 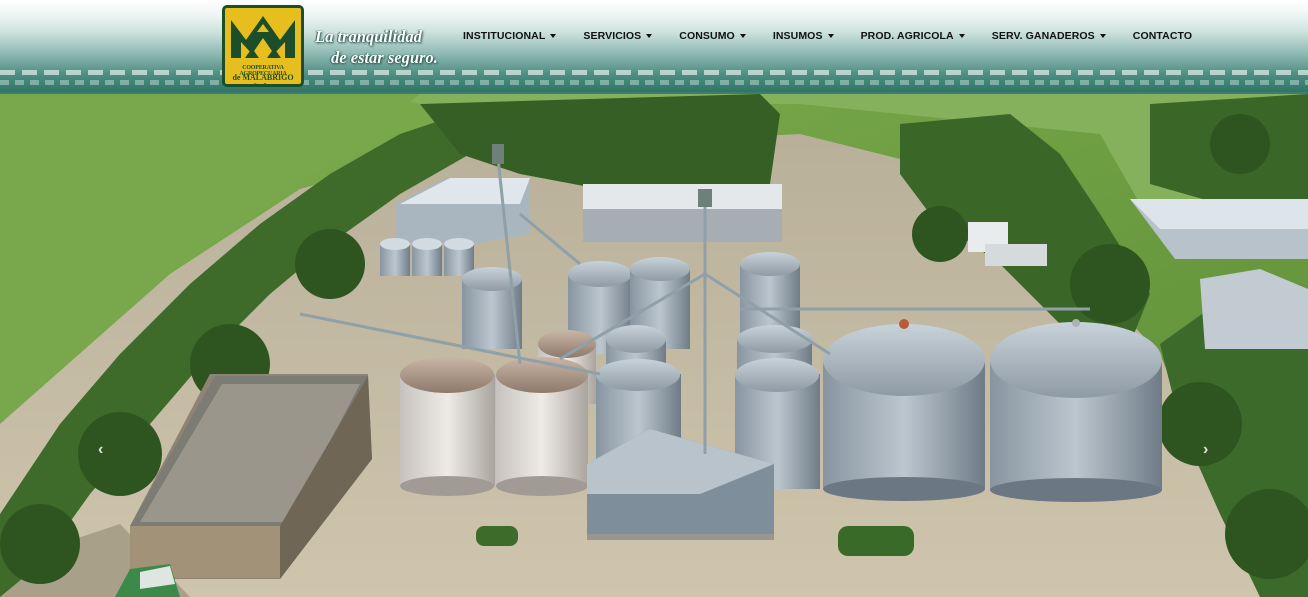 I want to click on nav-item-prod-agricola: PROD. AGRICOLA, so click(x=913, y=36).